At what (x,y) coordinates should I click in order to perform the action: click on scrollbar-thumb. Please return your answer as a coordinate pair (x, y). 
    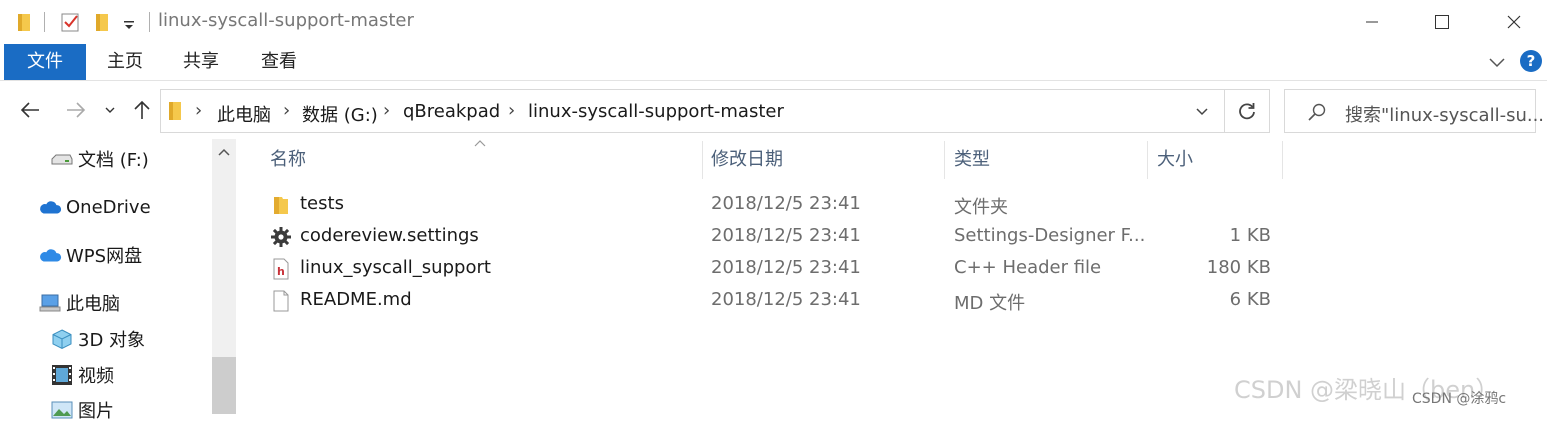
    Looking at the image, I should click on (224, 385).